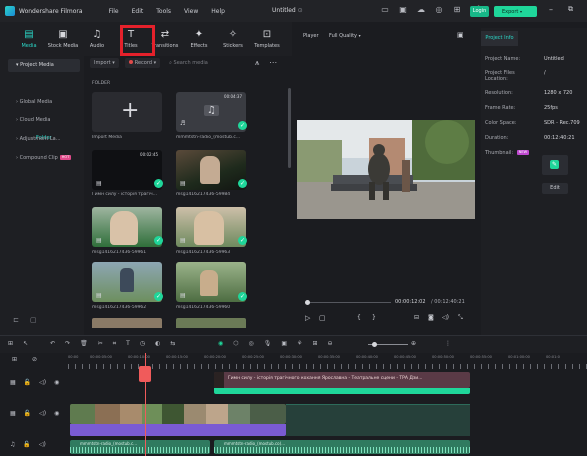  I want to click on menu-tools: Tools, so click(163, 11).